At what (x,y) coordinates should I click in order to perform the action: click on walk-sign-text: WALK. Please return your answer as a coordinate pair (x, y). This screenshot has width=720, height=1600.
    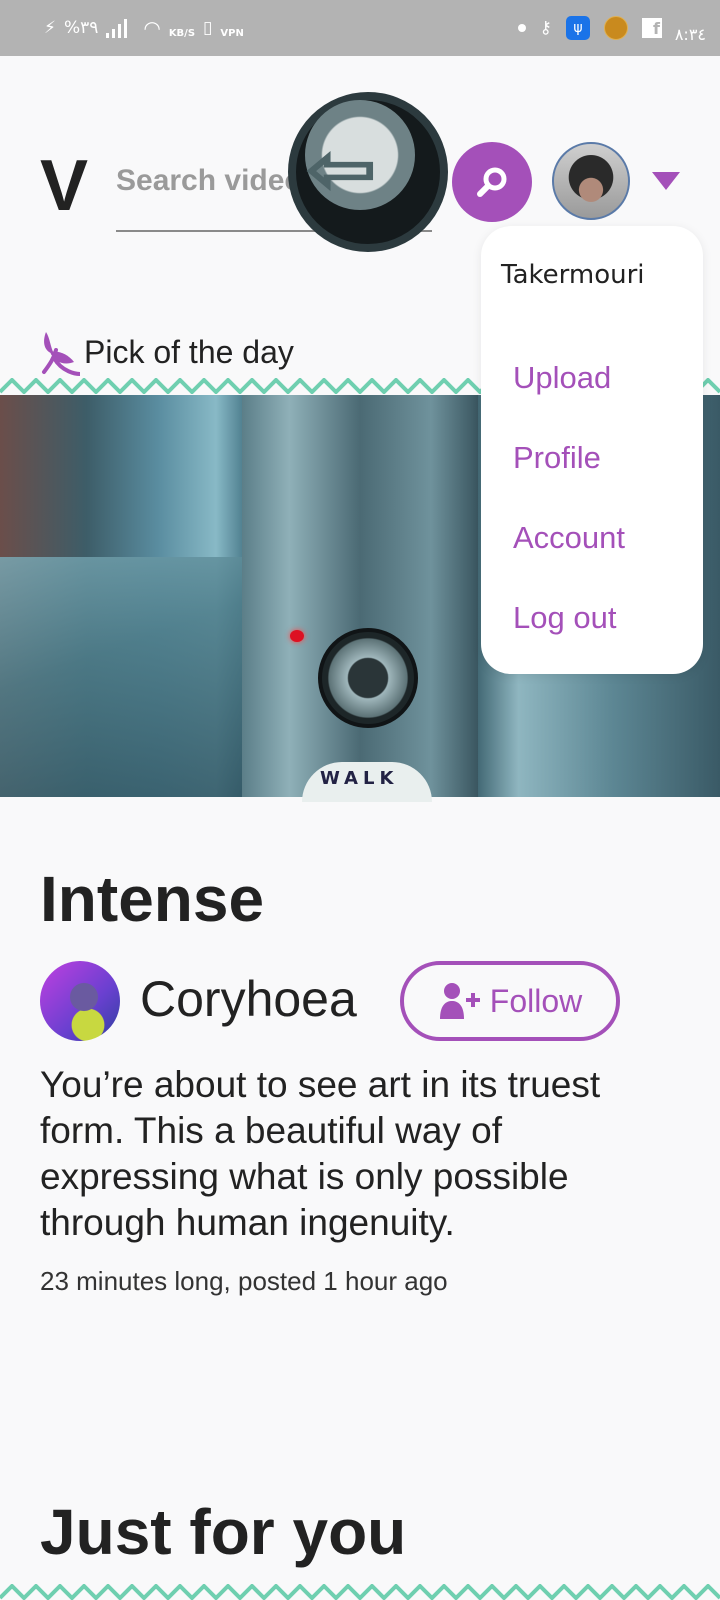
    Looking at the image, I should click on (359, 778).